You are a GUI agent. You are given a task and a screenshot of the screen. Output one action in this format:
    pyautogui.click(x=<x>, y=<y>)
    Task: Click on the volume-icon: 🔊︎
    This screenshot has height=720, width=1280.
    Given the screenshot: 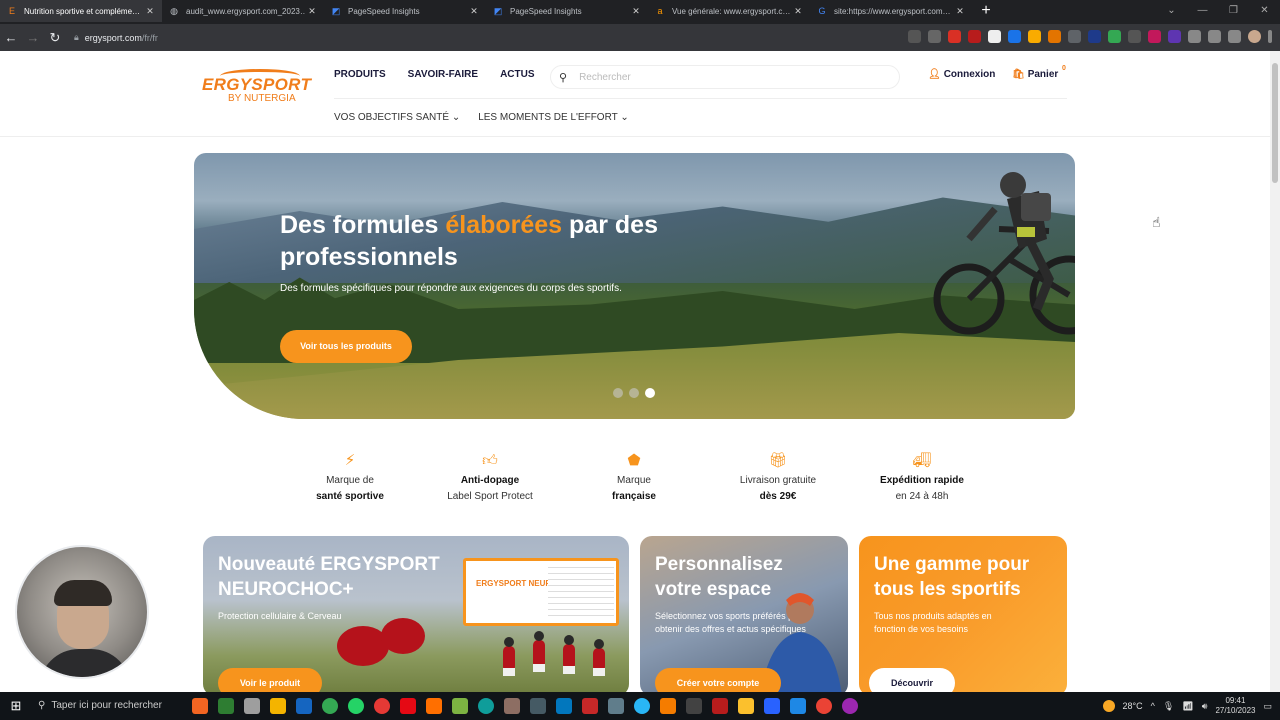 What is the action you would take?
    pyautogui.click(x=1205, y=706)
    